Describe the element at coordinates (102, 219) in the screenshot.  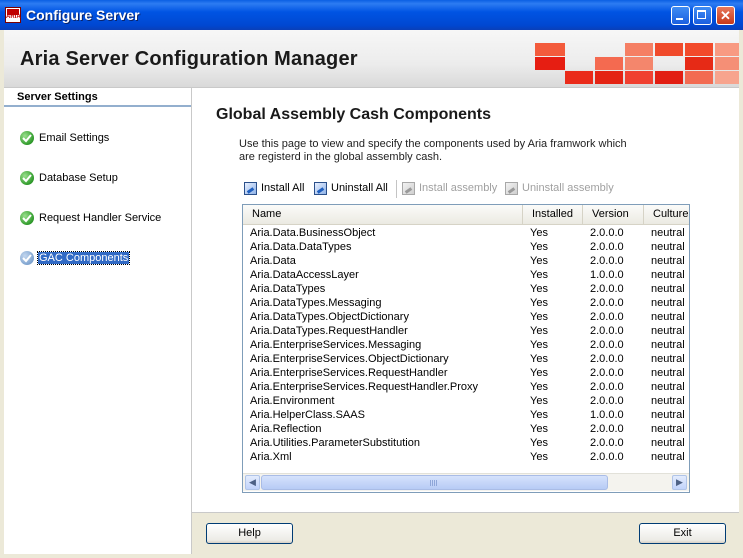
I see `sidebar-item-request-handler-service: Request Handler Service` at that location.